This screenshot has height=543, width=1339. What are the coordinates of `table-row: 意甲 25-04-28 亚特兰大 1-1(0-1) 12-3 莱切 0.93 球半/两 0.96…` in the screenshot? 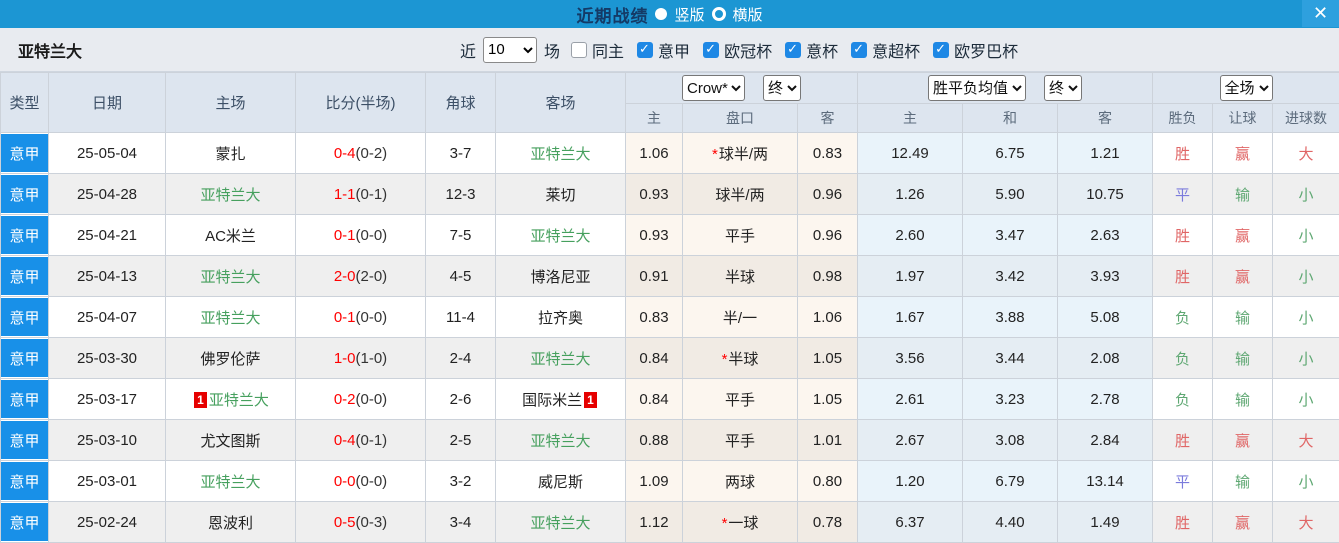 It's located at (669, 194).